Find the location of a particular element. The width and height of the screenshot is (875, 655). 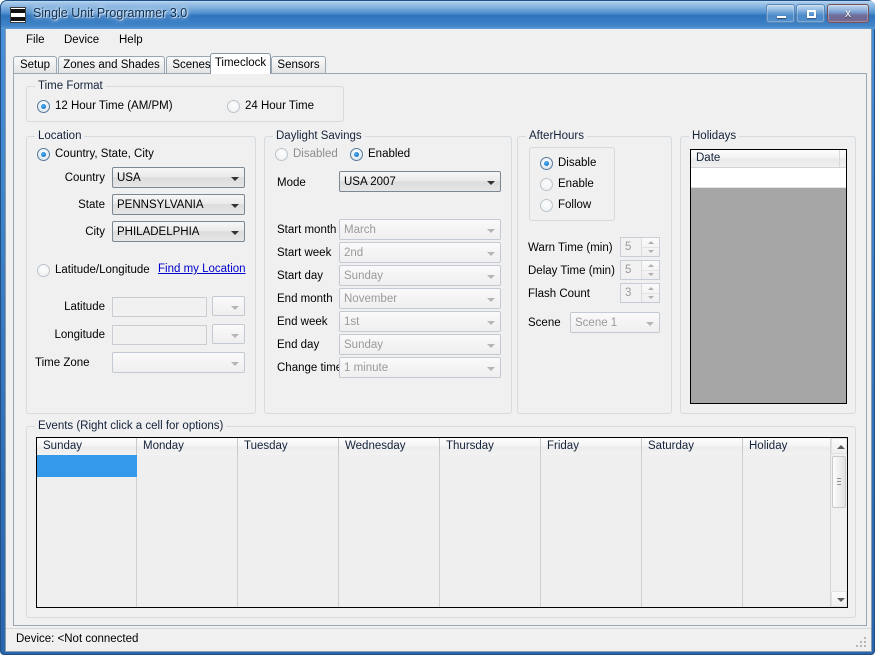

delay-time-stepper: 5 is located at coordinates (640, 270).